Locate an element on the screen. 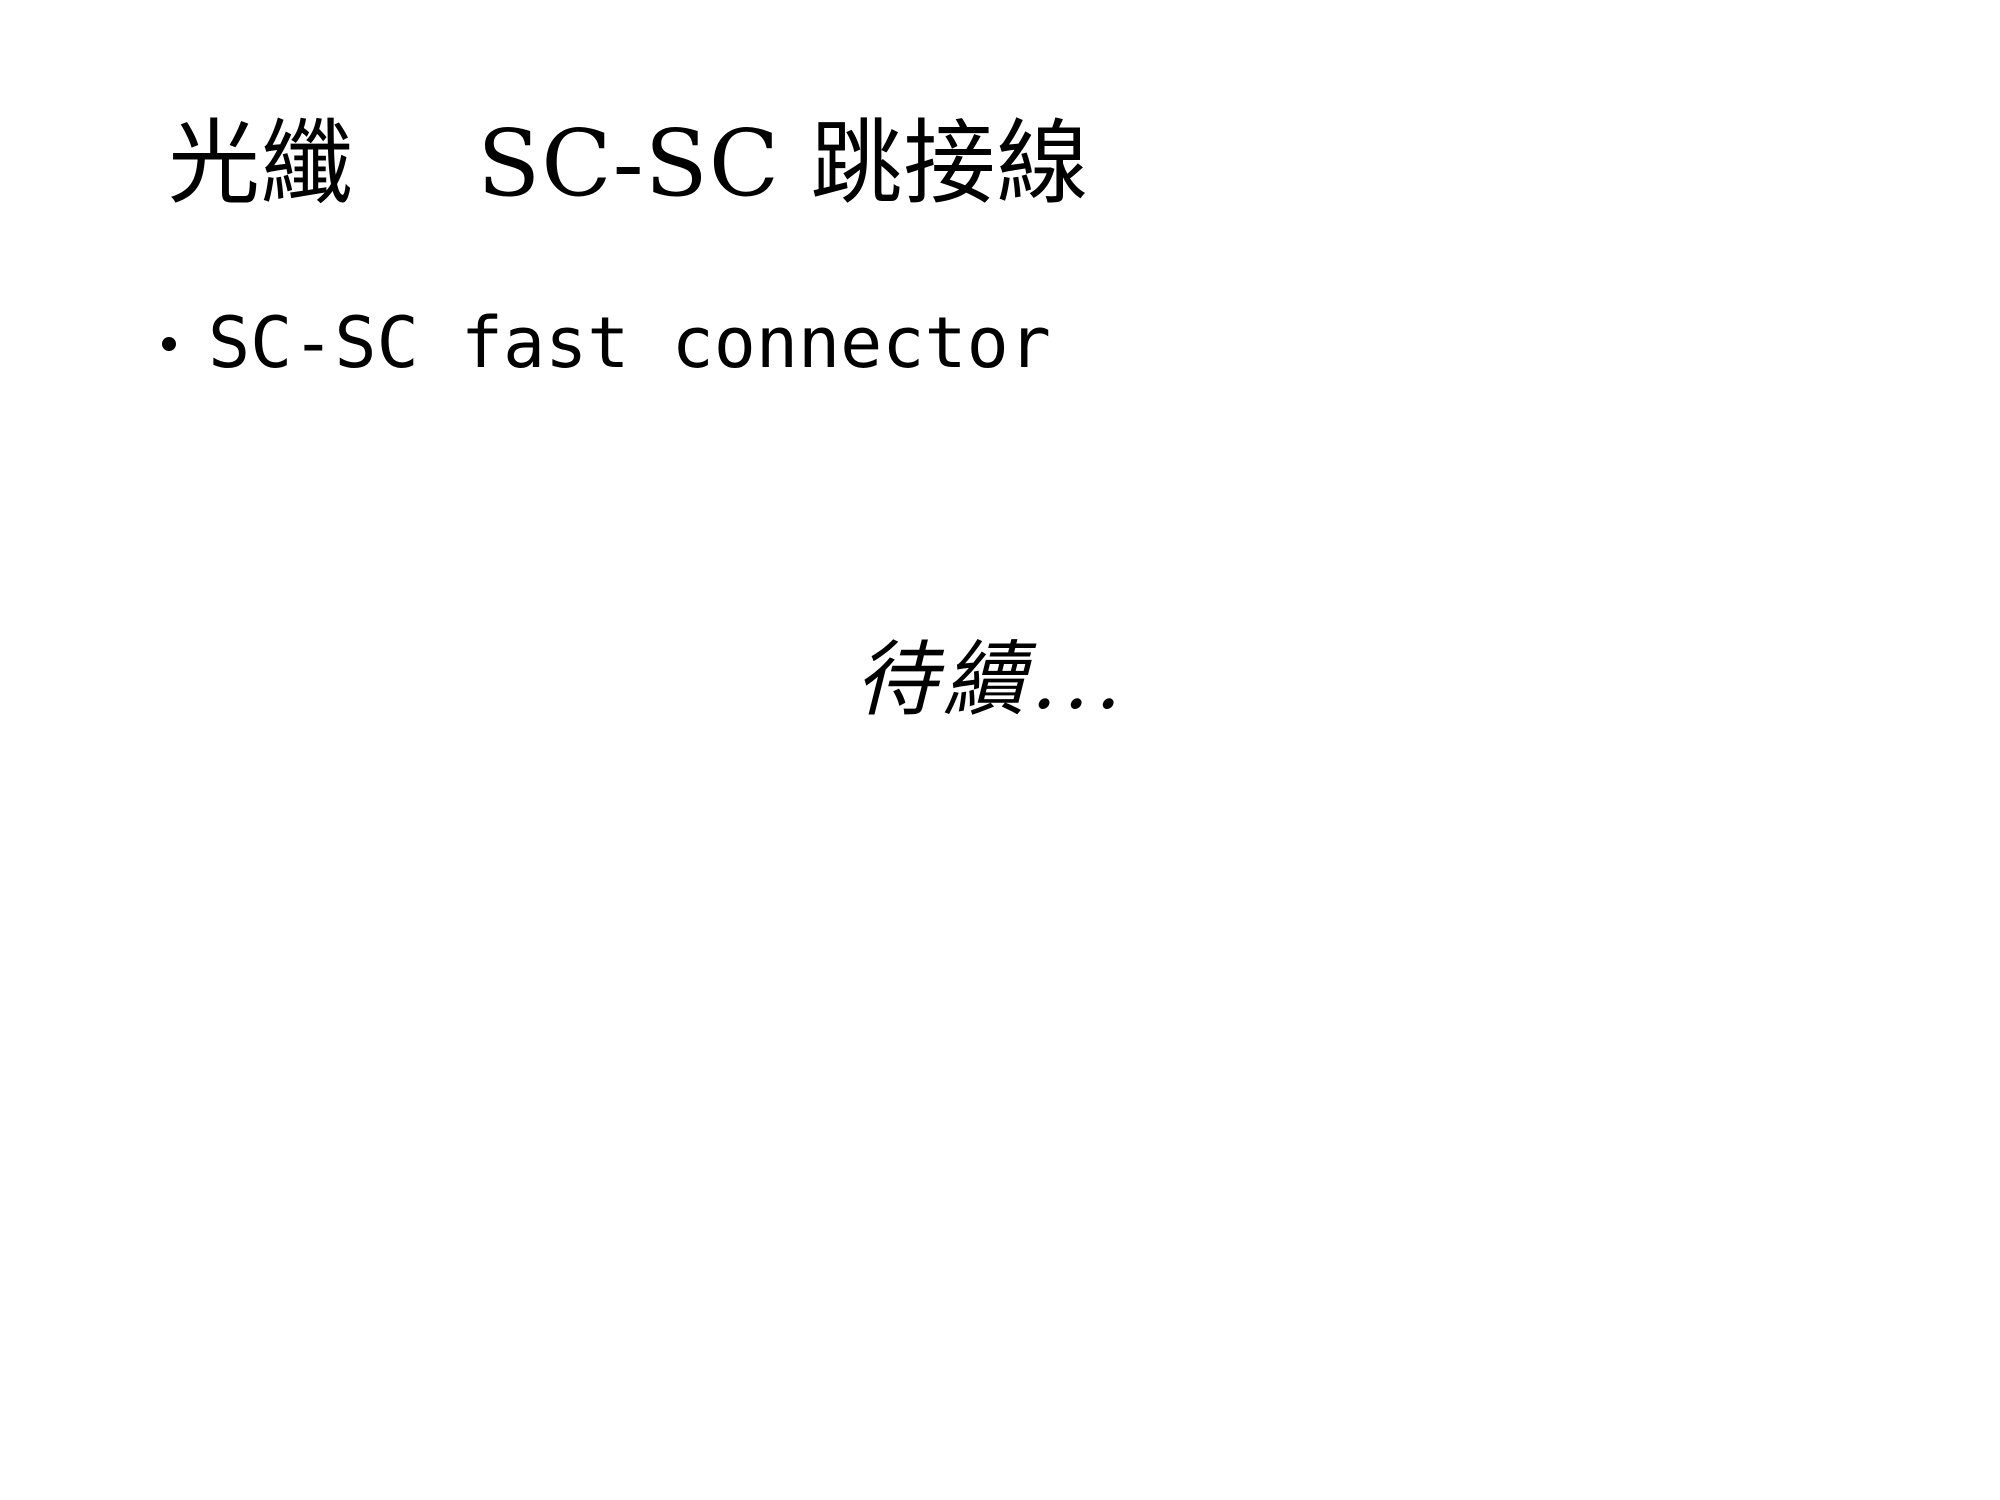 This screenshot has width=2000, height=1500. bullet-list: SC-SC fast connector is located at coordinates (605, 343).